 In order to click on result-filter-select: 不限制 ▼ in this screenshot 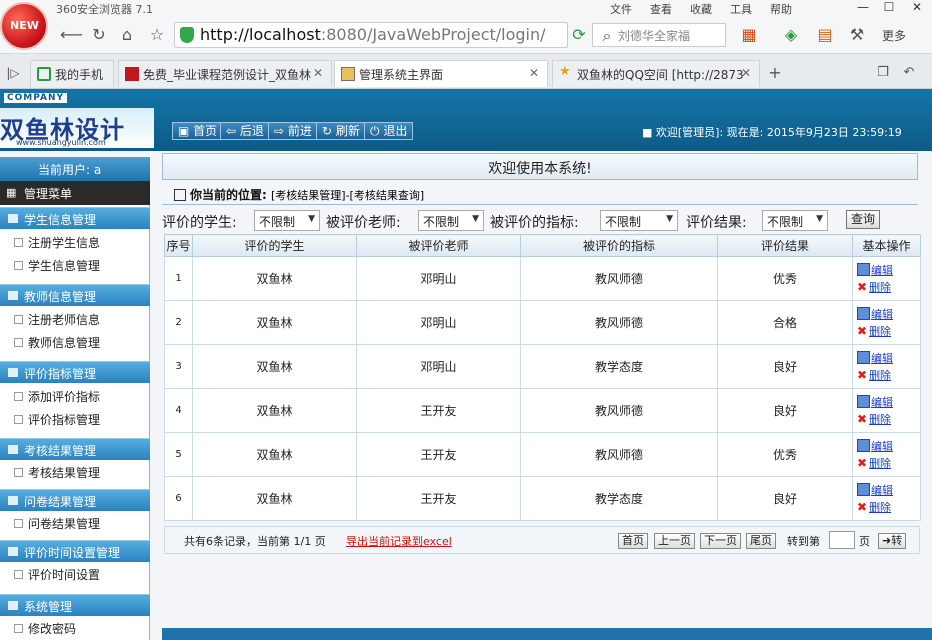, I will do `click(795, 220)`.